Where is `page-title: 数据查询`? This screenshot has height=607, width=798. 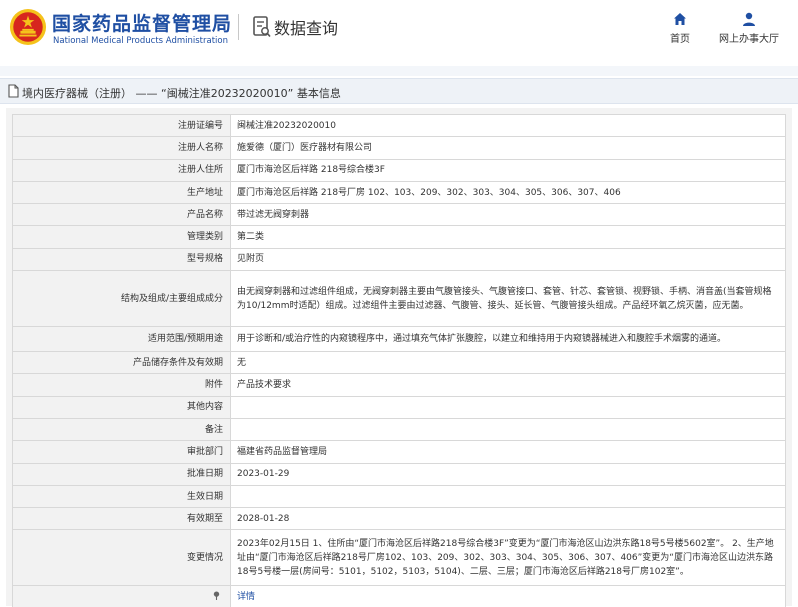
page-title: 数据查询 is located at coordinates (306, 28).